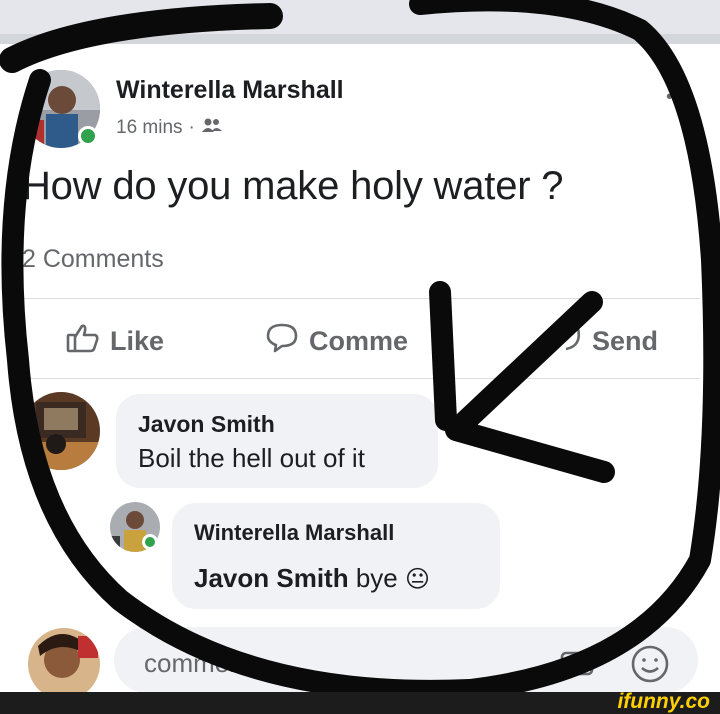 This screenshot has width=720, height=714. I want to click on thumbs-up-icon, so click(83, 341).